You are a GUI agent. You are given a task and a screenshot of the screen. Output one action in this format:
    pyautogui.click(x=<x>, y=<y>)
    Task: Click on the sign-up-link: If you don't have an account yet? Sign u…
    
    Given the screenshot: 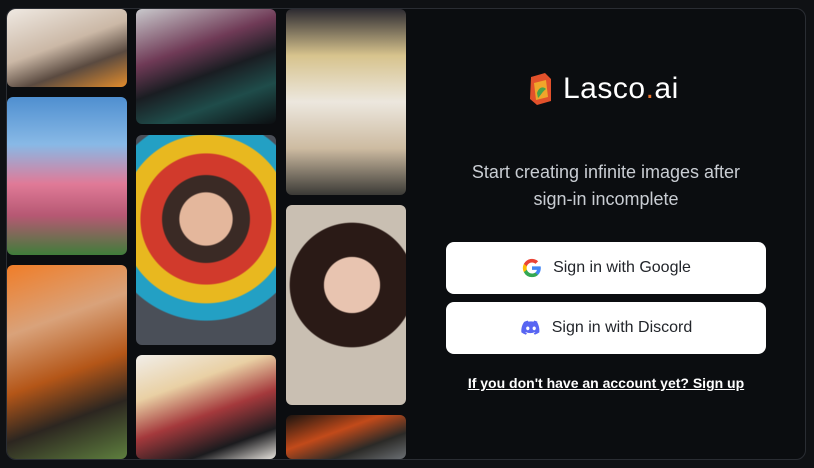 What is the action you would take?
    pyautogui.click(x=606, y=383)
    